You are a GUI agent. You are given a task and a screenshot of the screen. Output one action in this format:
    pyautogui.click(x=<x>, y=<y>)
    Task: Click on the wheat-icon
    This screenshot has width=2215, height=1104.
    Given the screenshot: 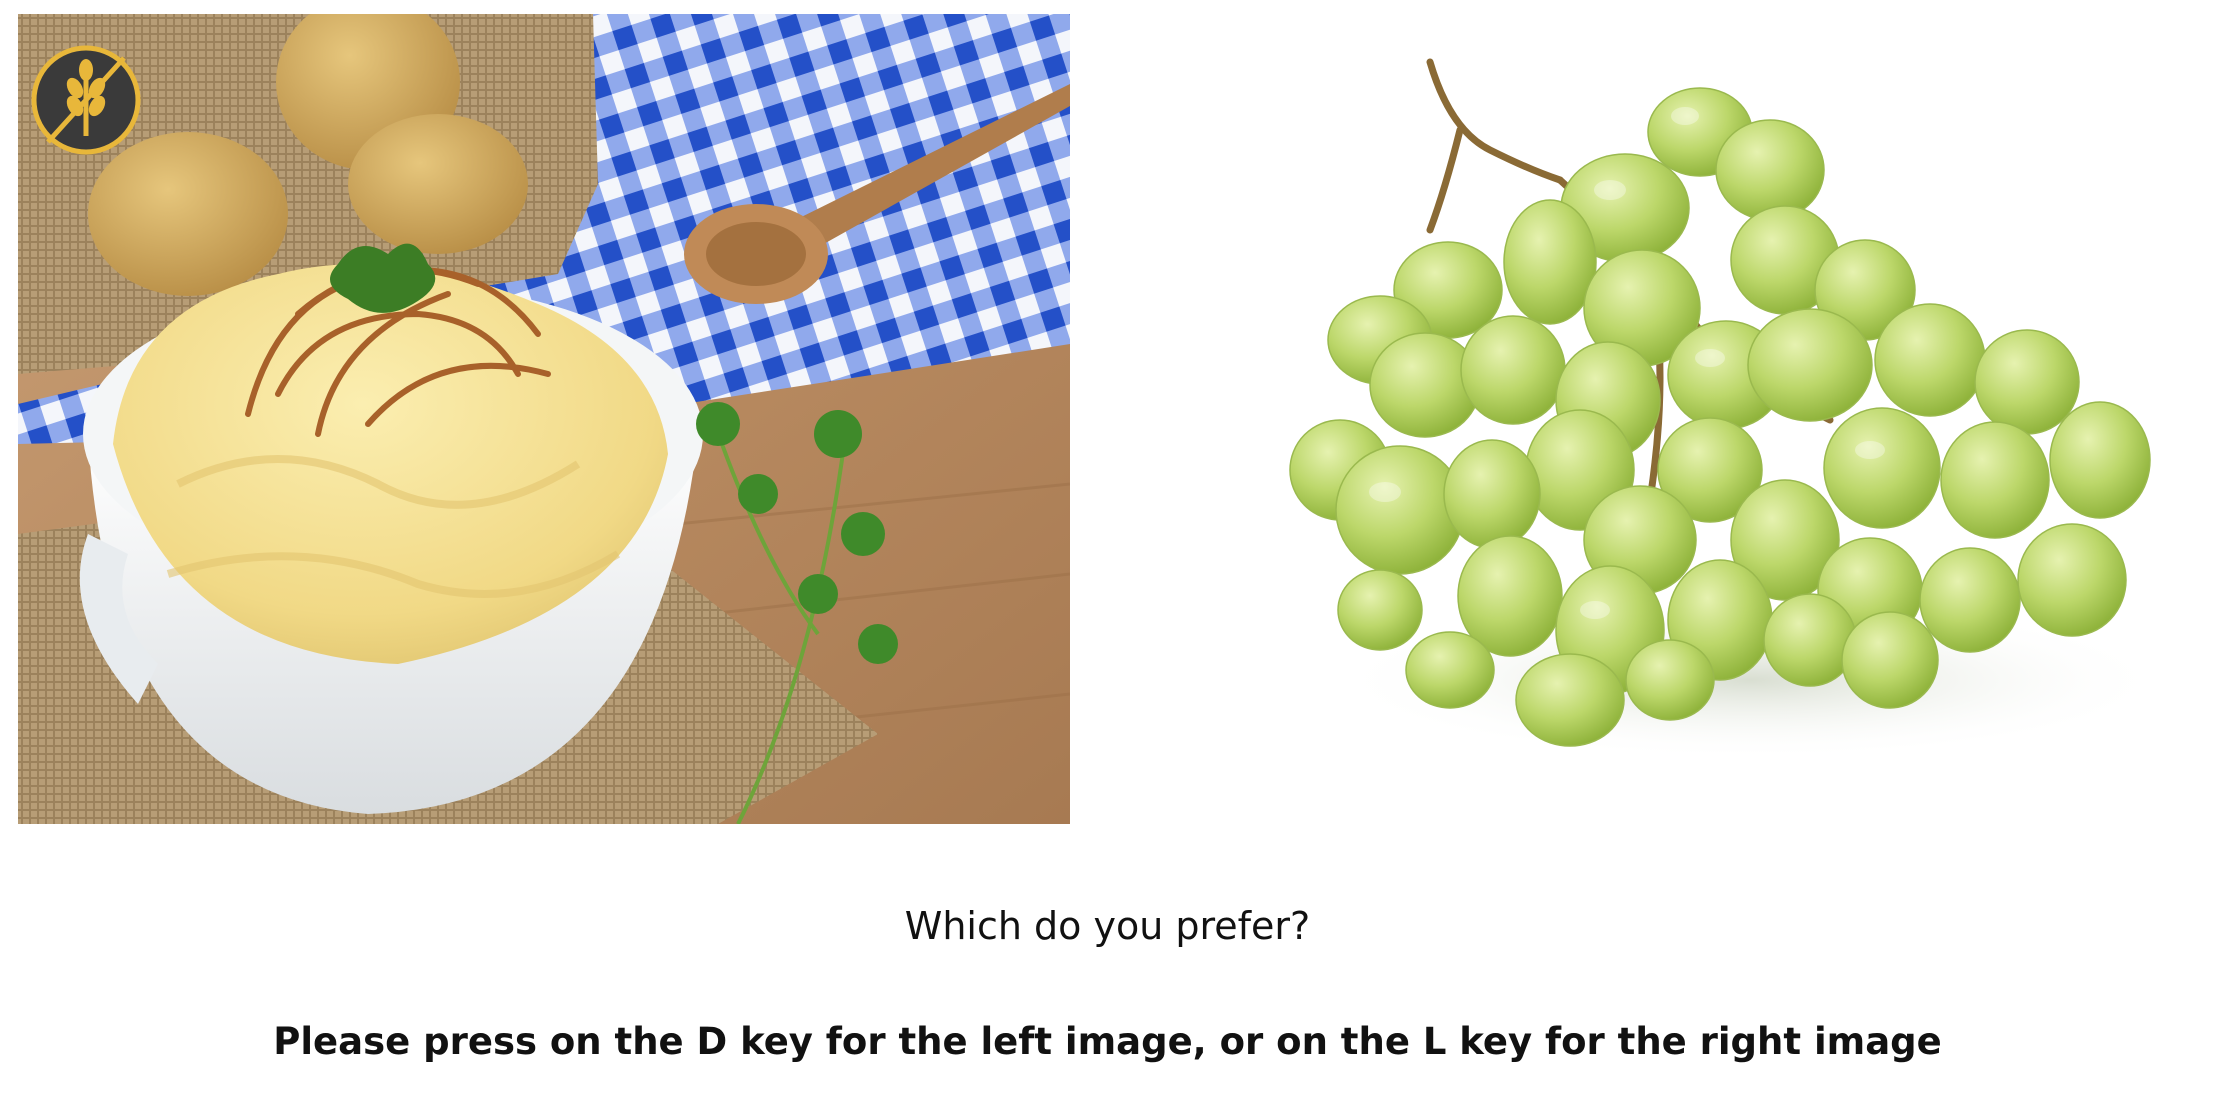 What is the action you would take?
    pyautogui.click(x=86, y=100)
    